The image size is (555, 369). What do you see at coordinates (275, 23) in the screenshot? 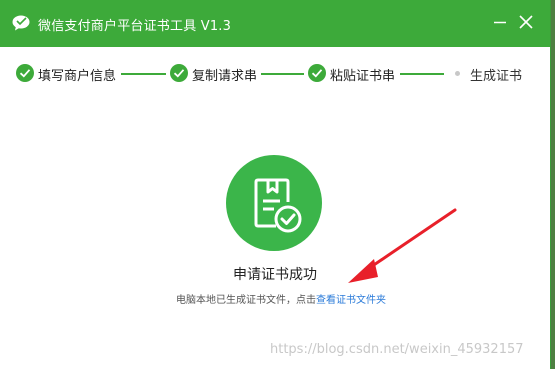
I see `title-bar: 微信支付商户平台证书工具 V1.3` at bounding box center [275, 23].